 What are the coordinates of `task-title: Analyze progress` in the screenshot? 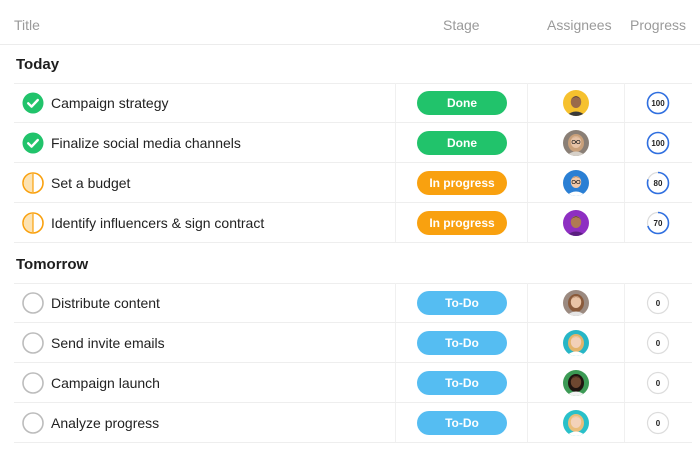 It's located at (105, 423).